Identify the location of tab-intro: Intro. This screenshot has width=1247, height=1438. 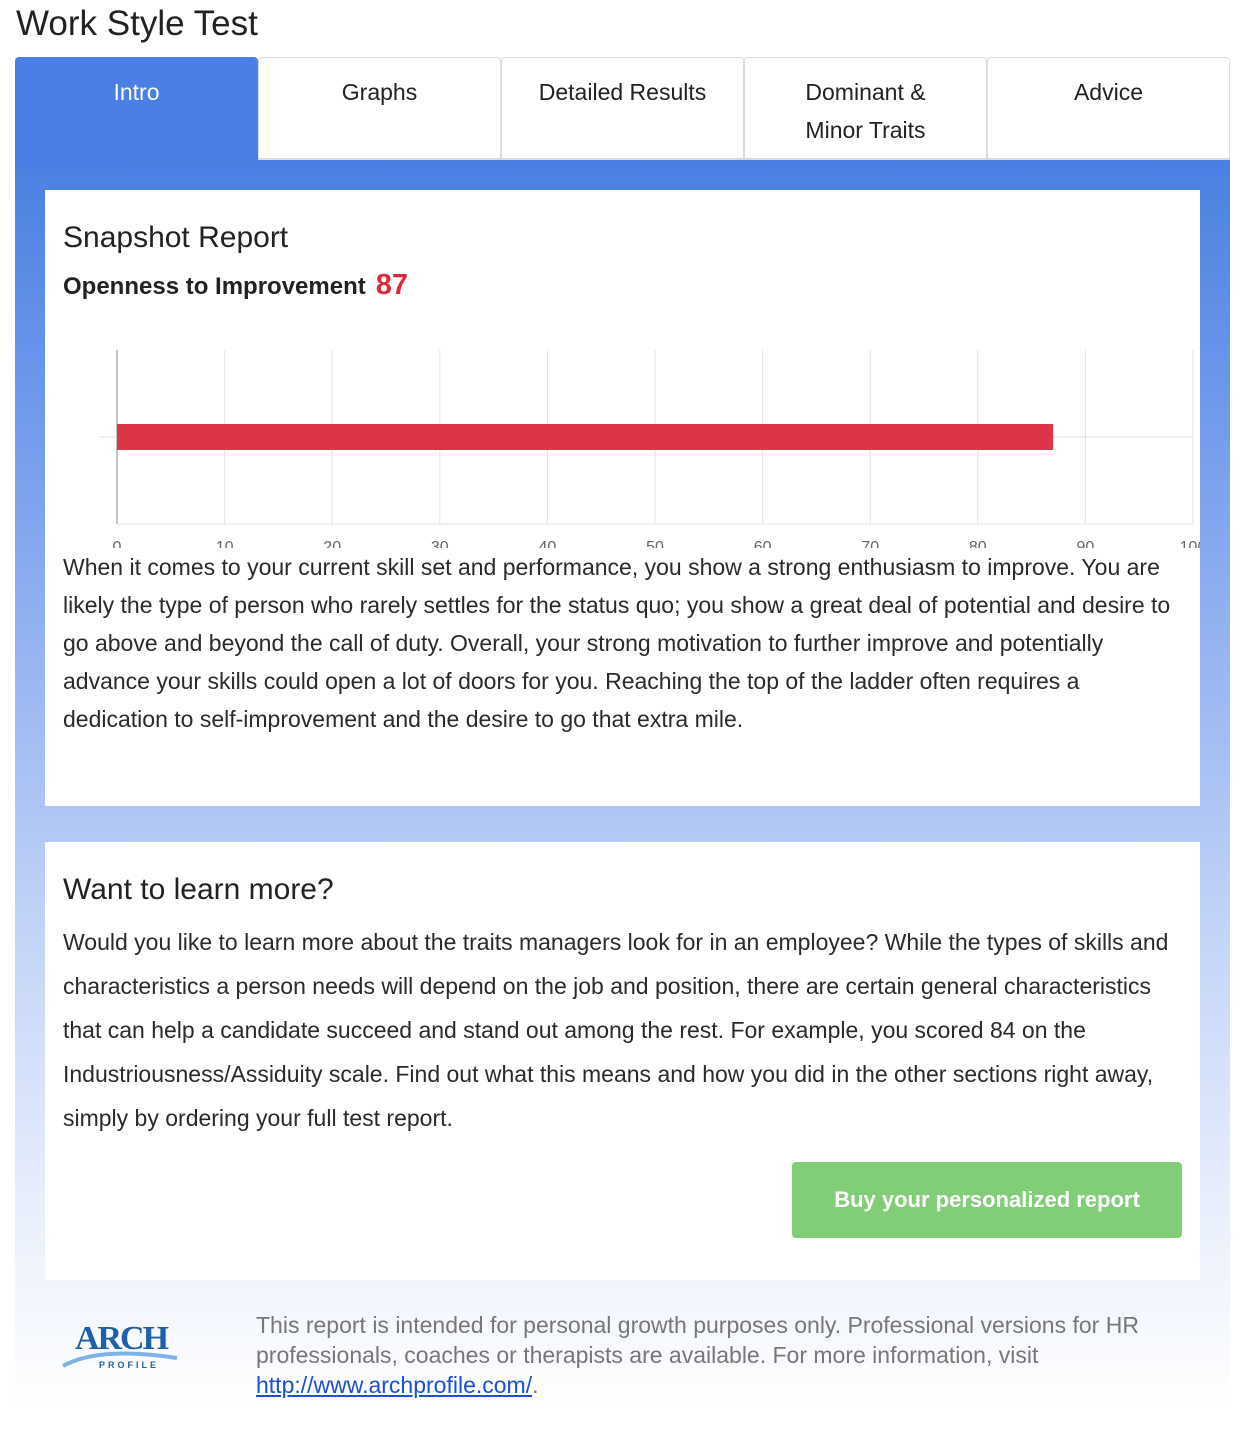
(136, 108).